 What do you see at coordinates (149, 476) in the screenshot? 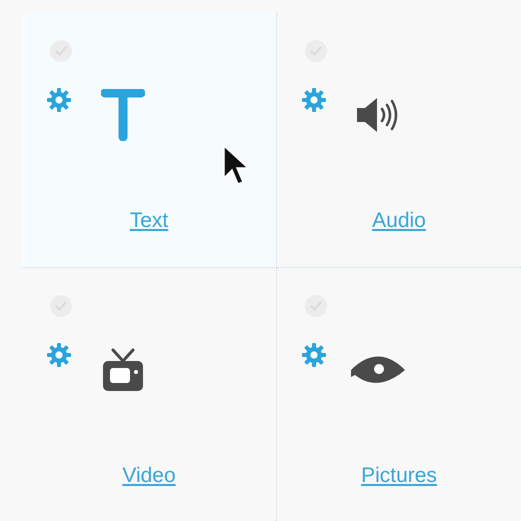
I see `tile-link: Video` at bounding box center [149, 476].